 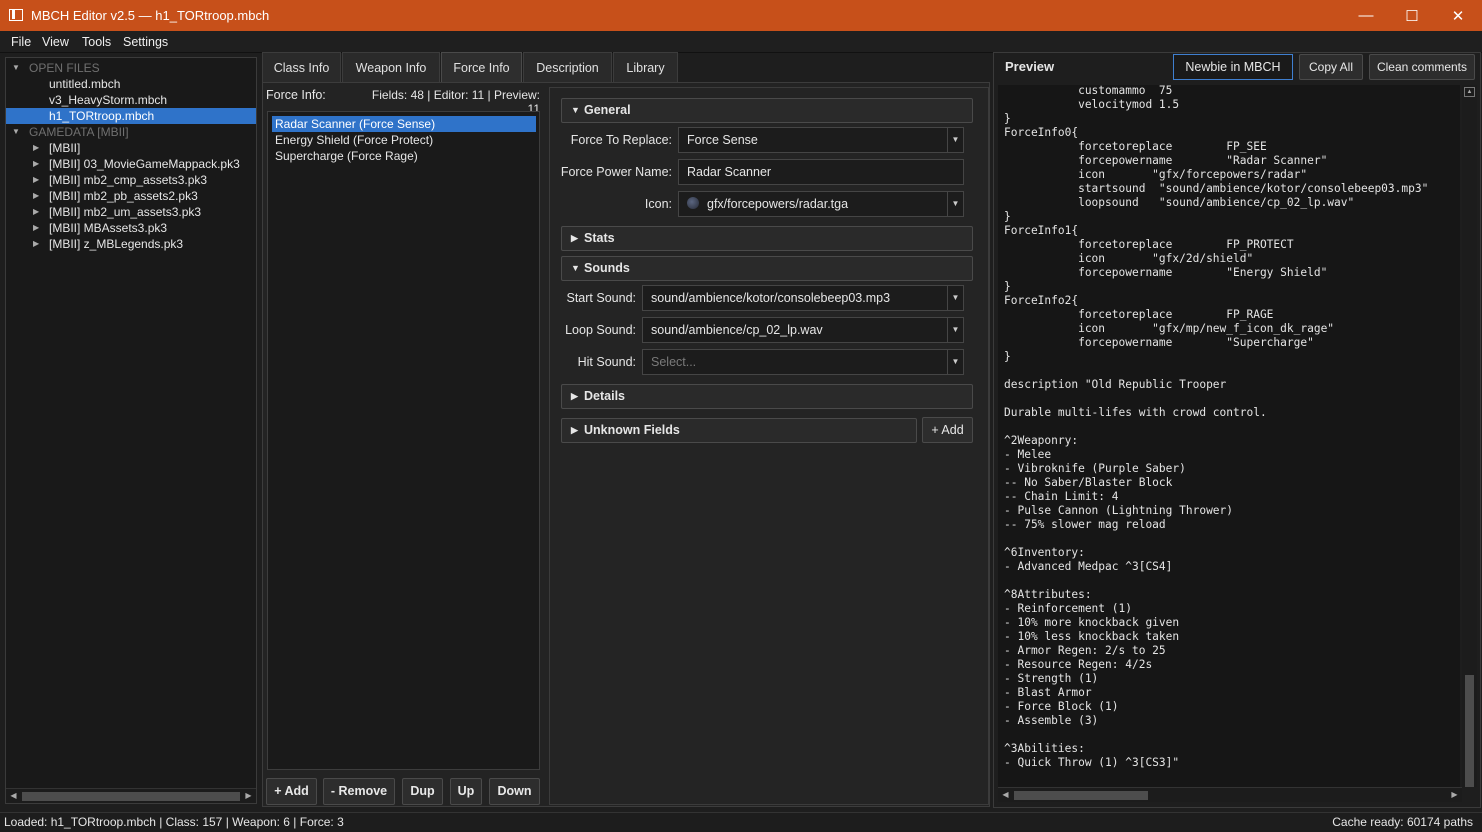 What do you see at coordinates (131, 132) in the screenshot?
I see `tree-gamedata-header: ▼ GAMEDATA [MBII]` at bounding box center [131, 132].